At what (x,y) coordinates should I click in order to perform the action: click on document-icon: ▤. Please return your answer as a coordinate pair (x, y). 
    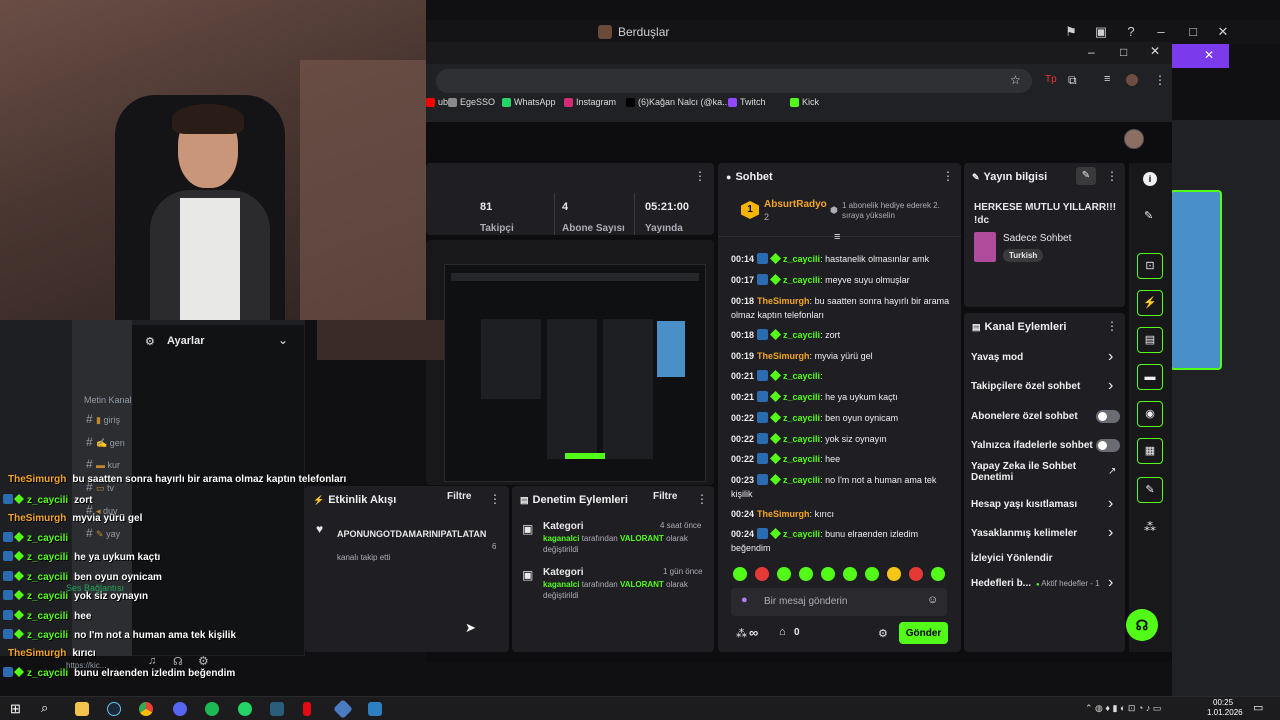
    Looking at the image, I should click on (1150, 340).